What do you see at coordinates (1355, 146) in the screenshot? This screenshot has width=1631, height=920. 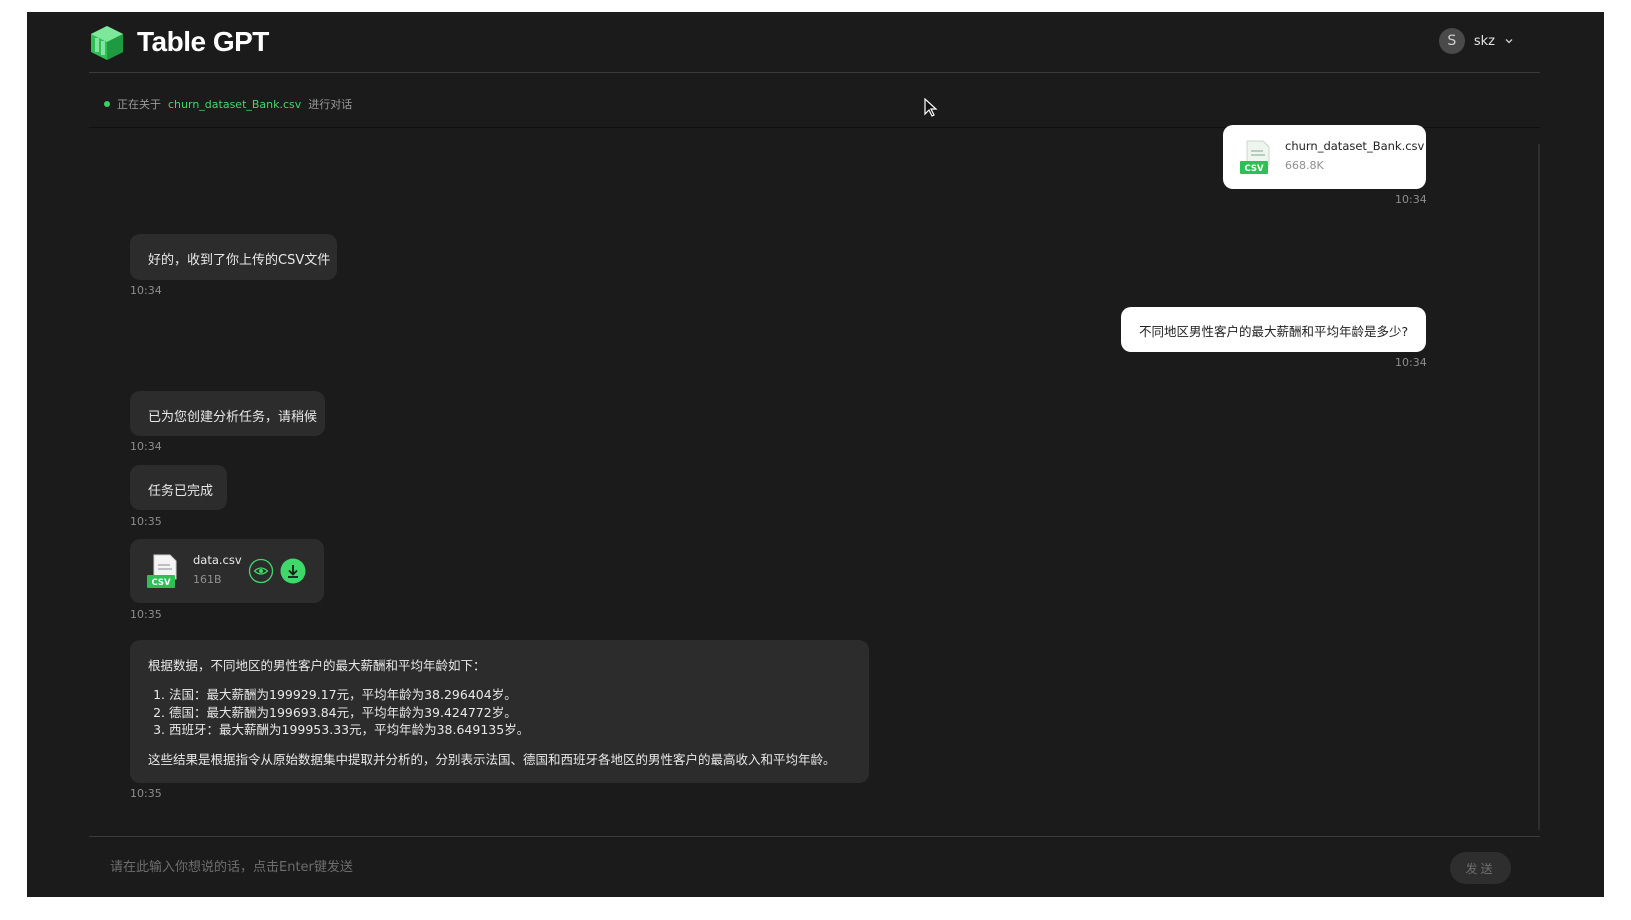 I see `file-name: churn_dataset_Bank.csv` at bounding box center [1355, 146].